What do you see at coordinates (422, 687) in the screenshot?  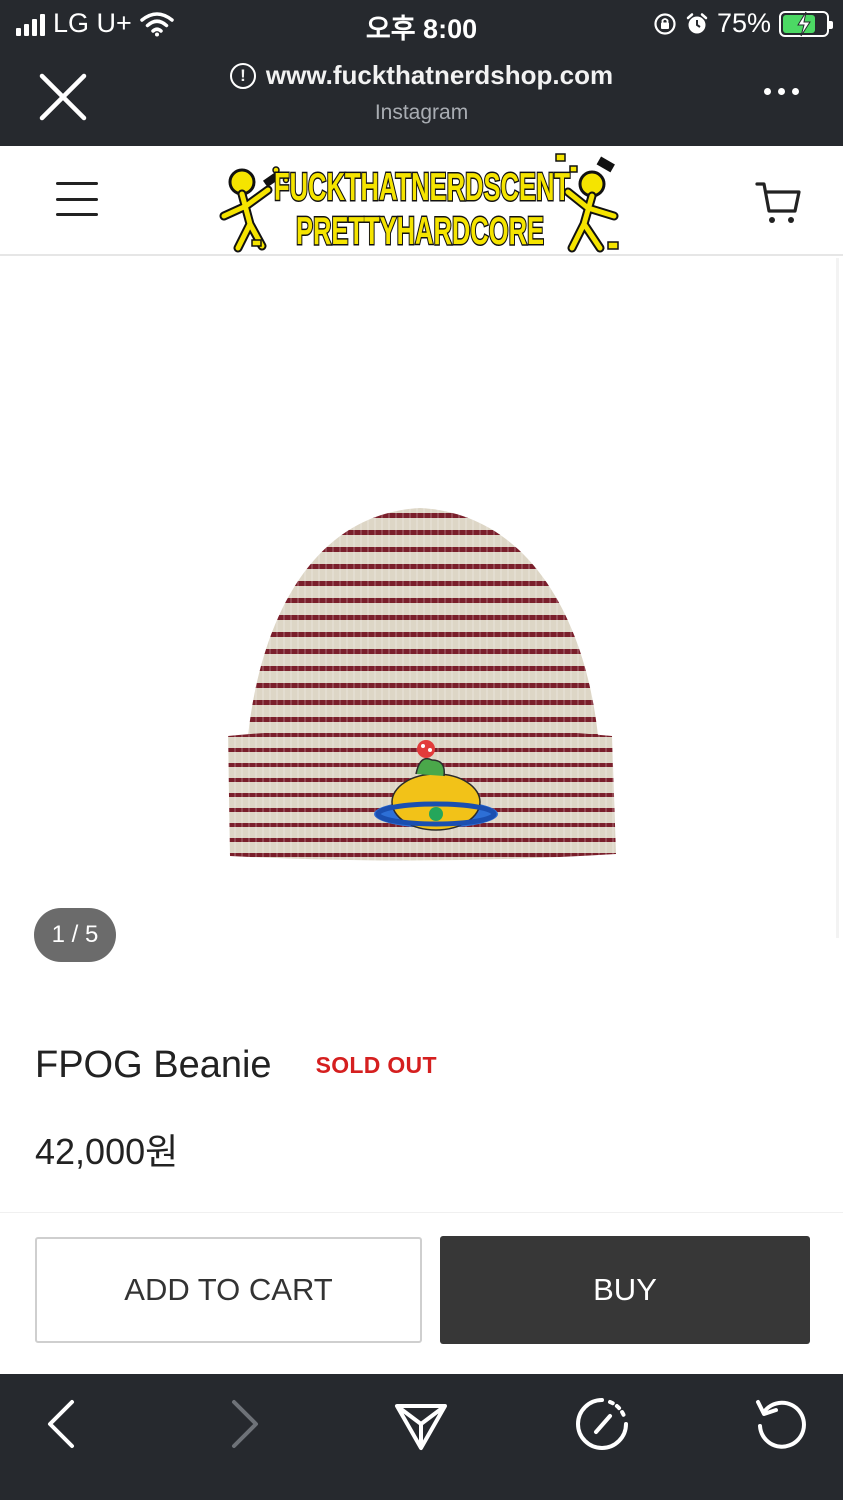 I see `product-image-beanie` at bounding box center [422, 687].